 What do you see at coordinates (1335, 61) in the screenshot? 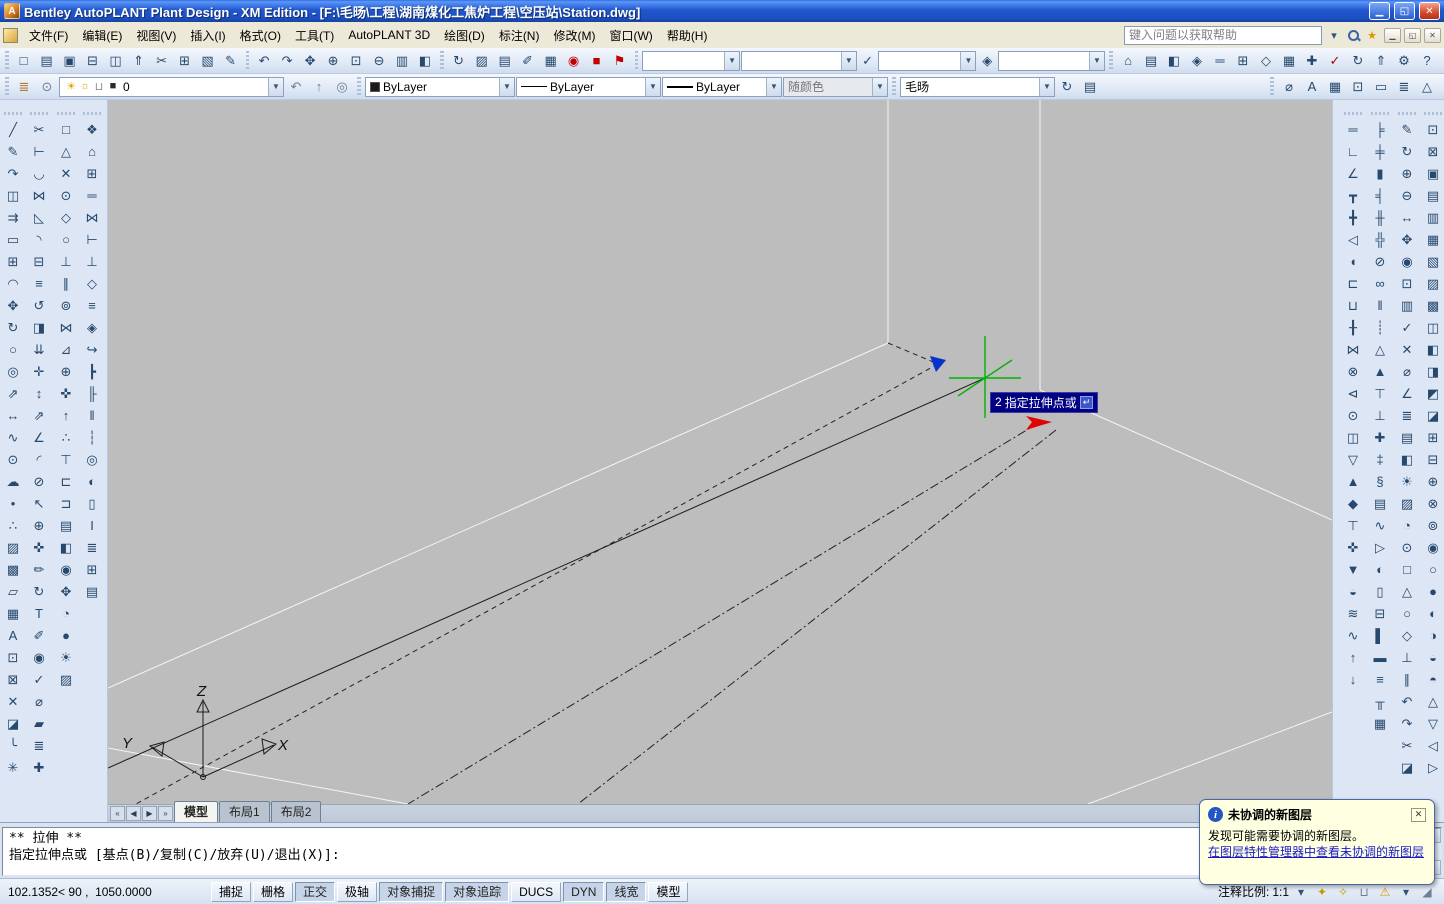
I see `ap-check-icon: ✓` at bounding box center [1335, 61].